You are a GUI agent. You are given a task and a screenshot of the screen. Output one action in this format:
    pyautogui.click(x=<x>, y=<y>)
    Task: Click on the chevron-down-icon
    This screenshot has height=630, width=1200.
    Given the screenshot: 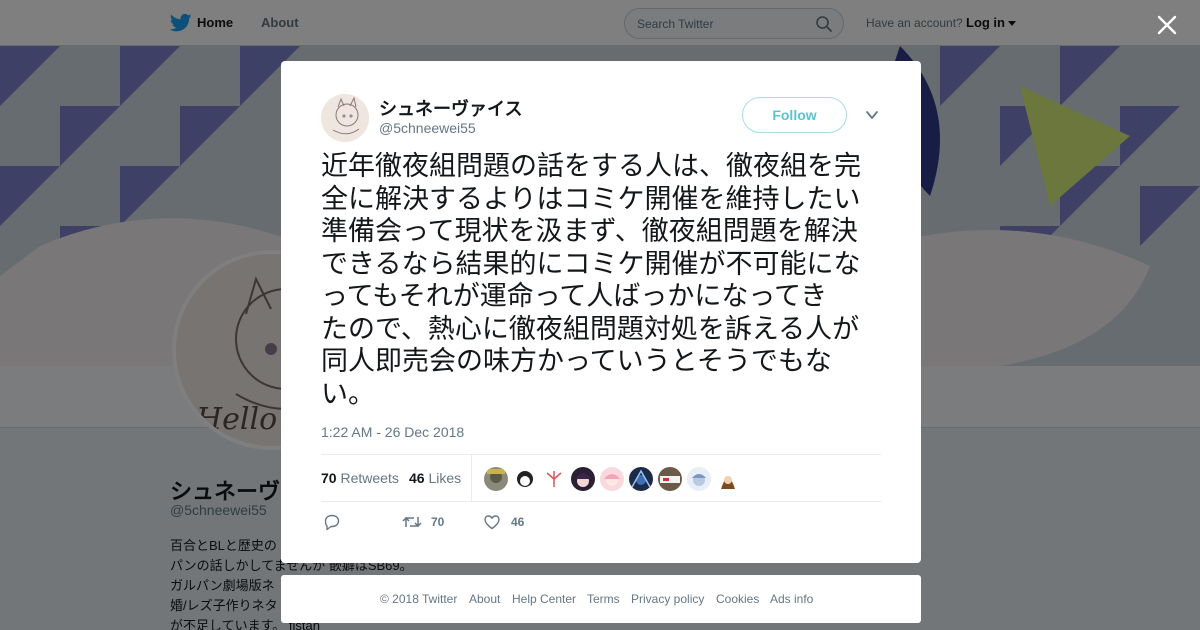 What is the action you would take?
    pyautogui.click(x=872, y=115)
    